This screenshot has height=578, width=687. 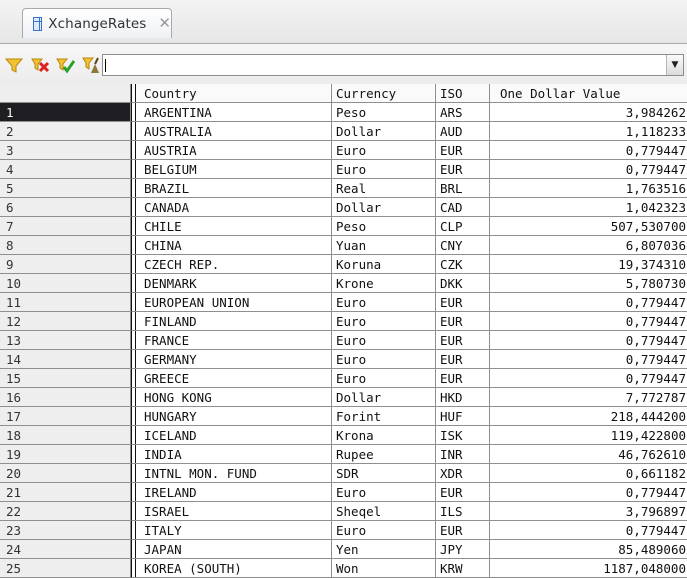 What do you see at coordinates (343, 264) in the screenshot?
I see `table-row: 9 CZECH REP. Koruna CZK 19,374310` at bounding box center [343, 264].